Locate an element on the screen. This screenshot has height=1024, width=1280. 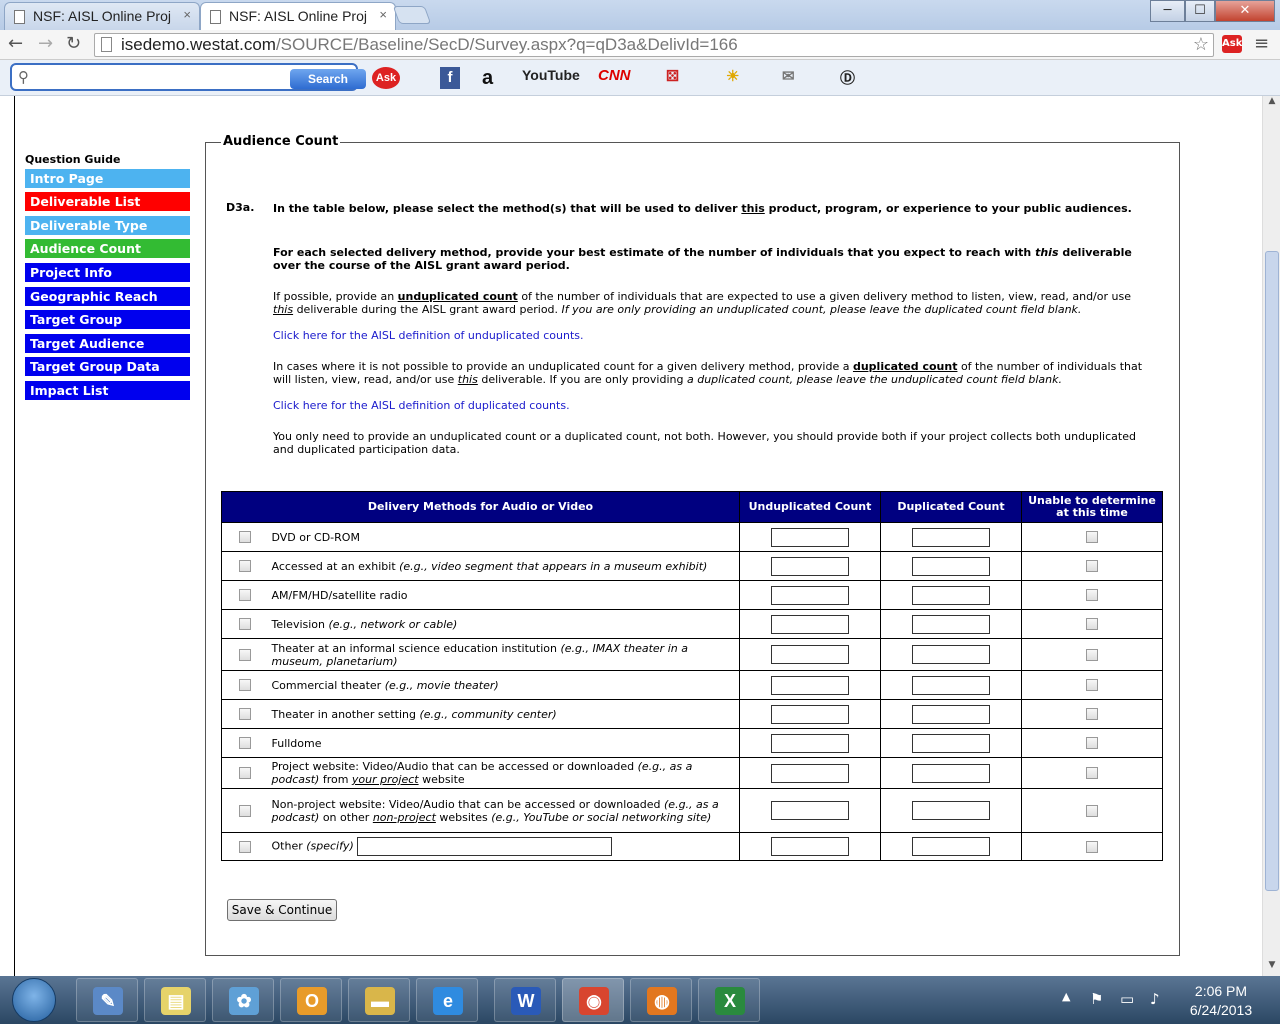
taskbar-app: e is located at coordinates (447, 1000).